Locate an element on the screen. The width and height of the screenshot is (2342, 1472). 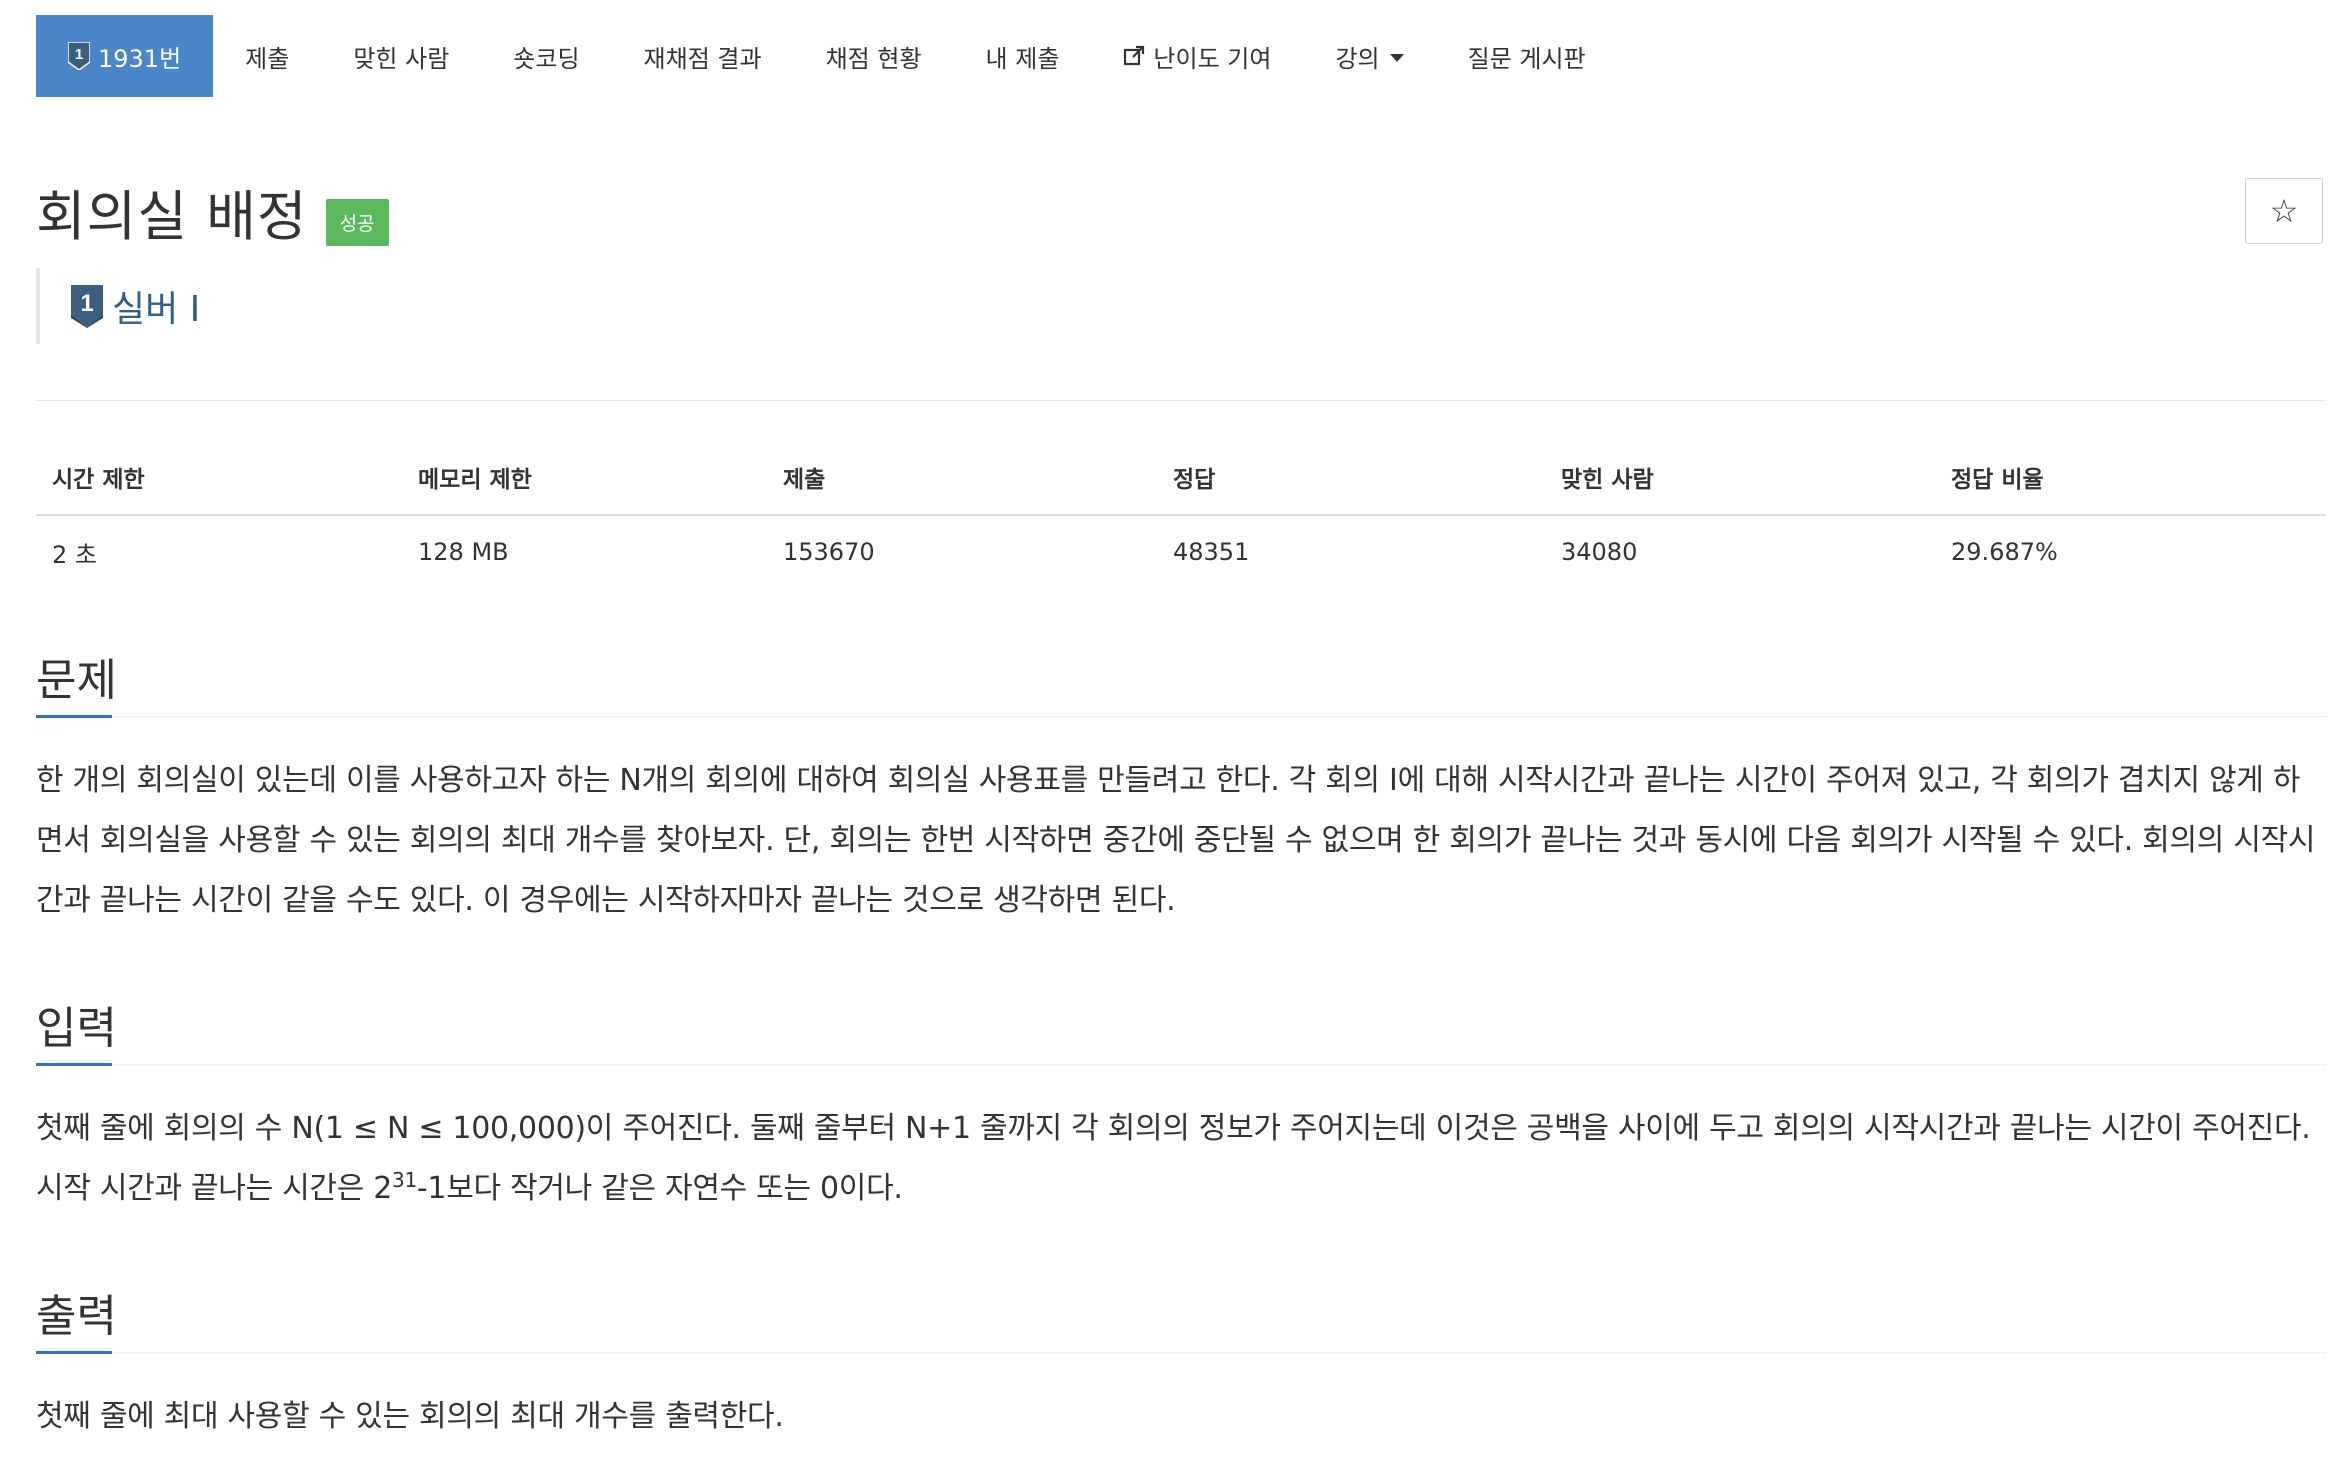
tab-submit-label: 제출 is located at coordinates (267, 58).